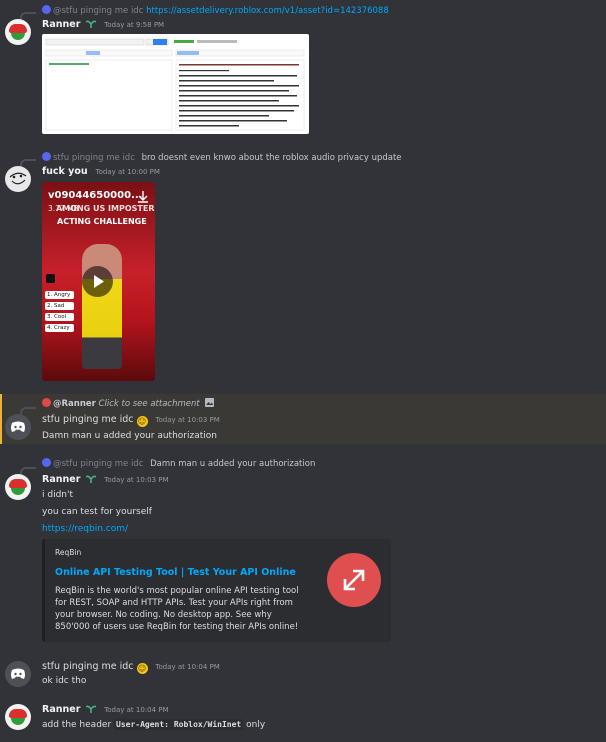 This screenshot has width=606, height=742. Describe the element at coordinates (77, 725) in the screenshot. I see `message-text-part: add the header` at that location.